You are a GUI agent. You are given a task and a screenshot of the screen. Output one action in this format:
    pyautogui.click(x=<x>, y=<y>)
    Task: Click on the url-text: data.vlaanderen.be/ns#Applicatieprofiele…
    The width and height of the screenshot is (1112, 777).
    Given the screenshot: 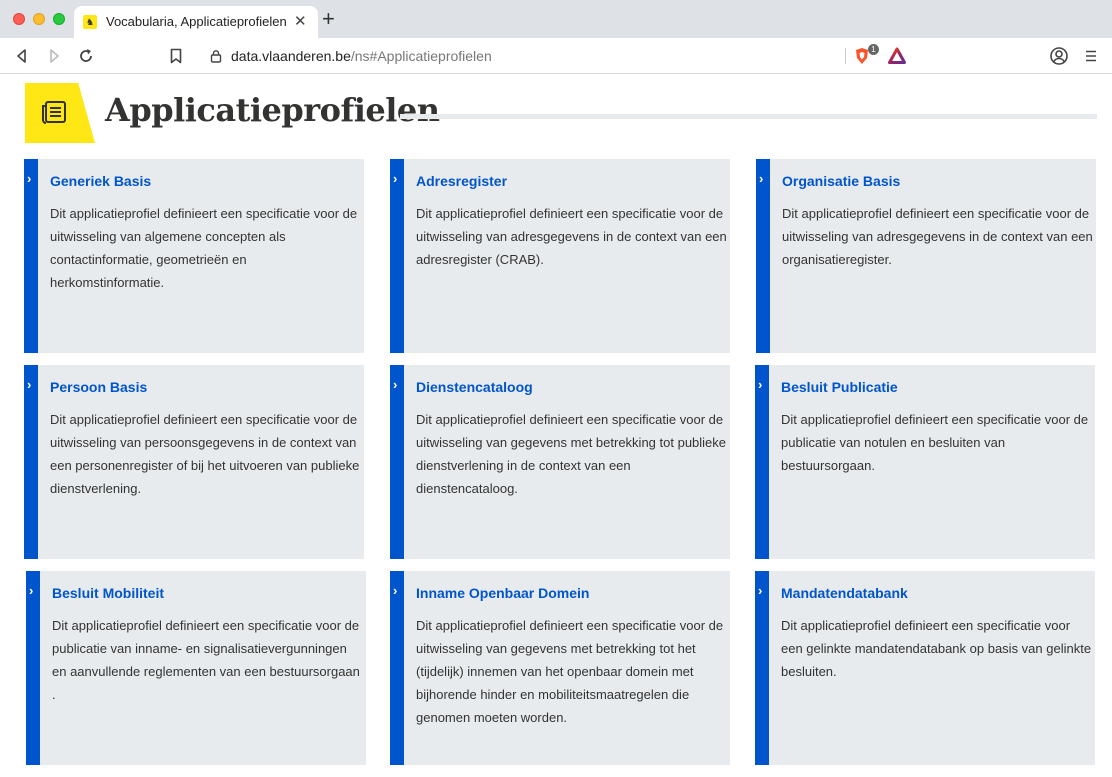 What is the action you would take?
    pyautogui.click(x=361, y=56)
    